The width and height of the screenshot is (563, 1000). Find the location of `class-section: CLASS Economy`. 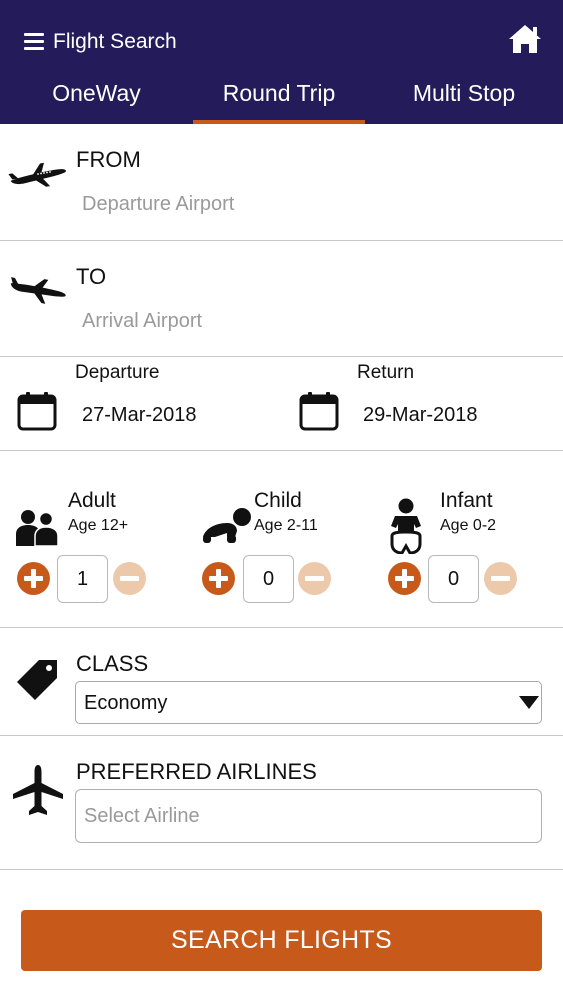

class-section: CLASS Economy is located at coordinates (281, 682).